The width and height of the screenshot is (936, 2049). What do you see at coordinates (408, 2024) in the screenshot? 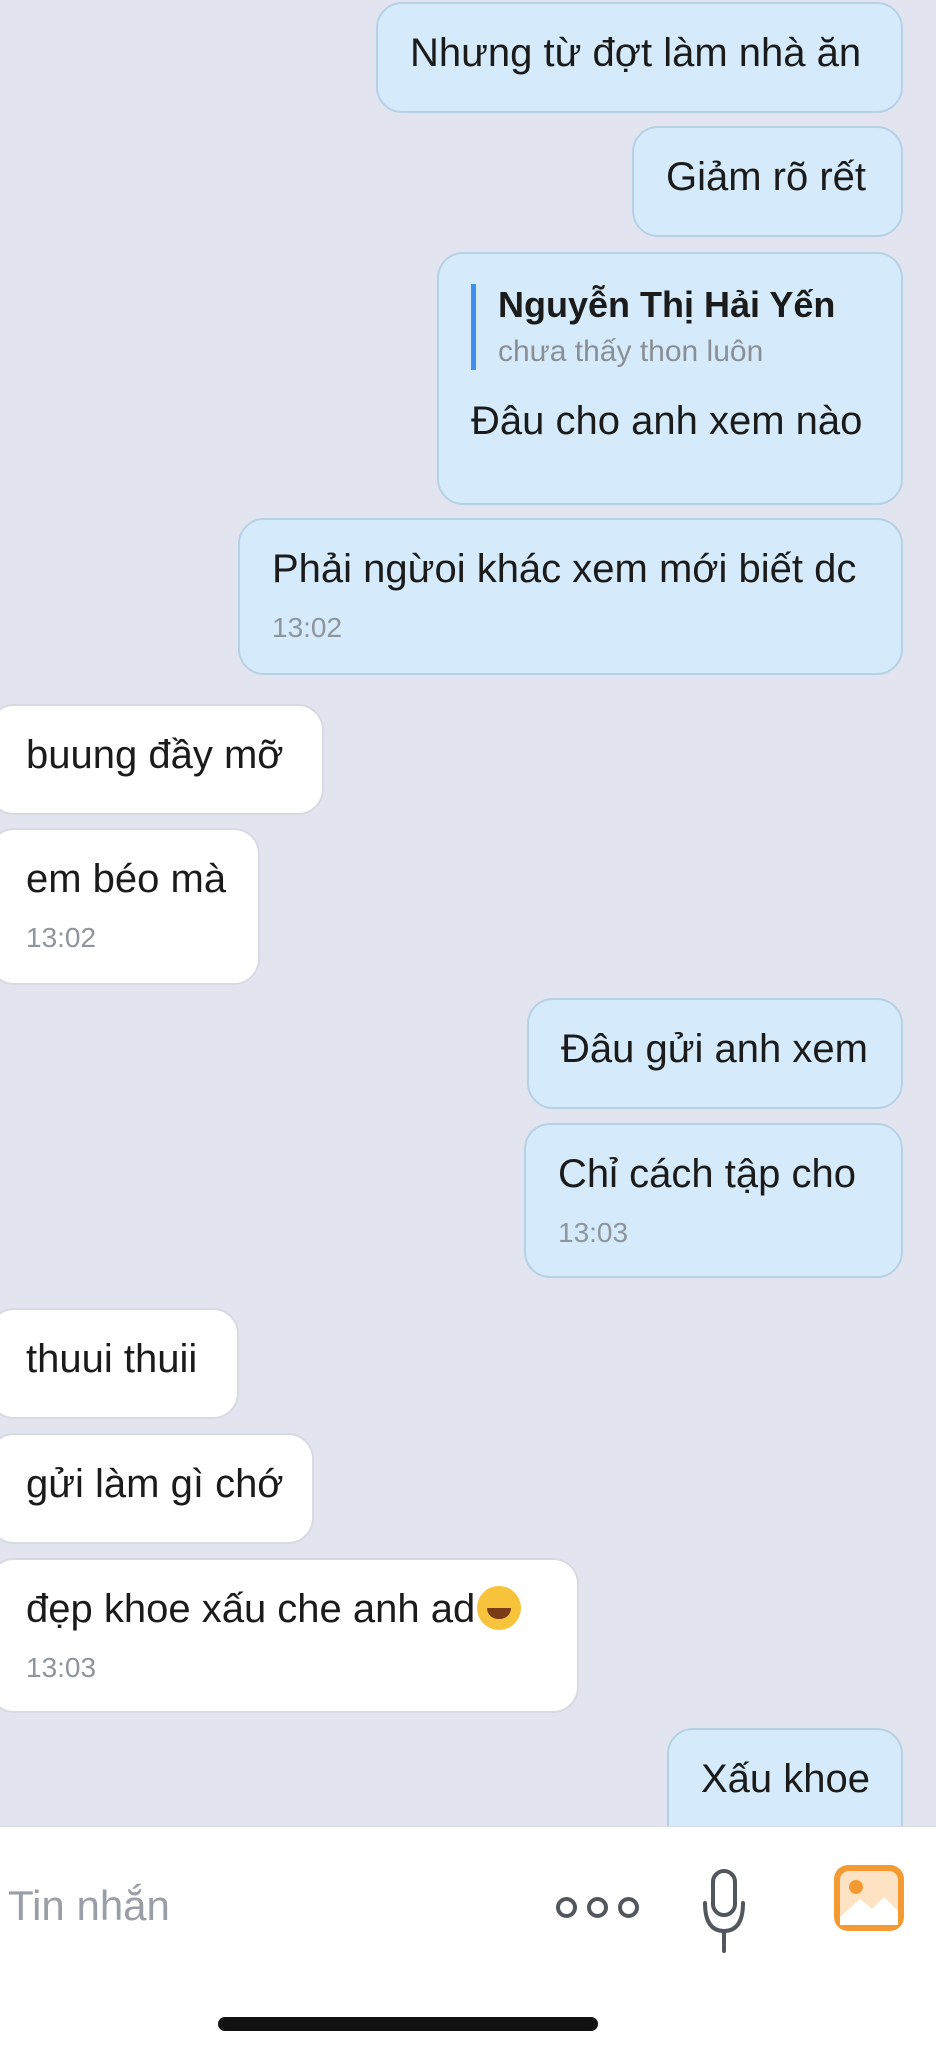
I see `home-indicator` at bounding box center [408, 2024].